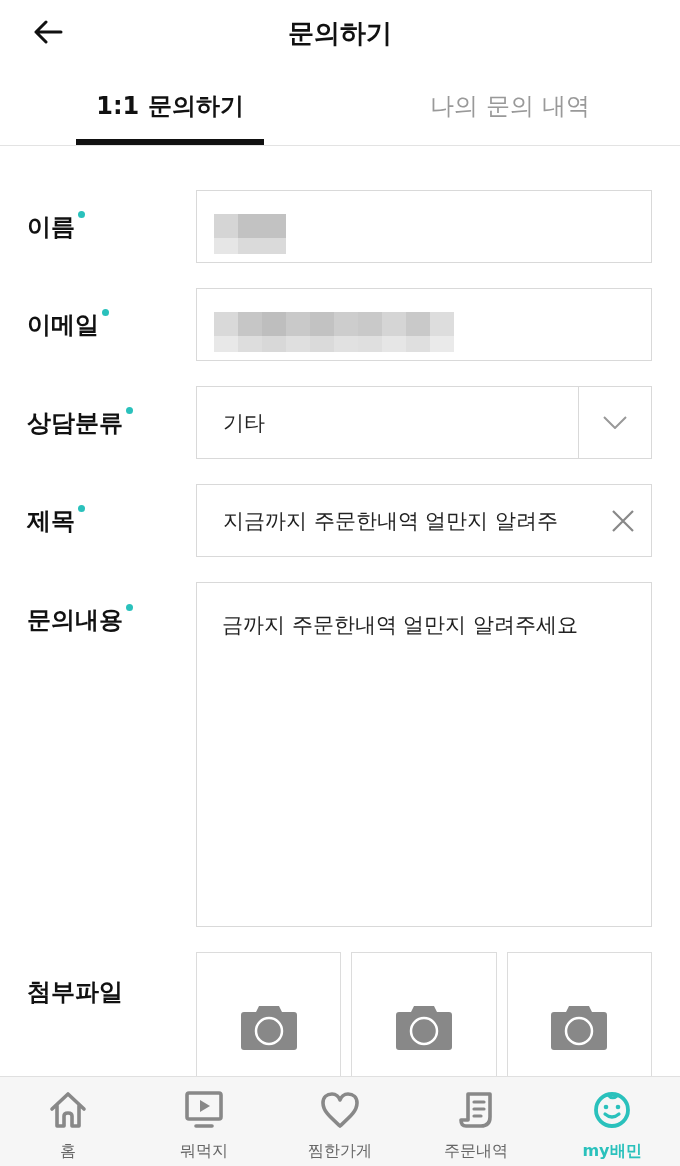 The width and height of the screenshot is (680, 1166). I want to click on nav-item: 뭐먹지, so click(204, 1121).